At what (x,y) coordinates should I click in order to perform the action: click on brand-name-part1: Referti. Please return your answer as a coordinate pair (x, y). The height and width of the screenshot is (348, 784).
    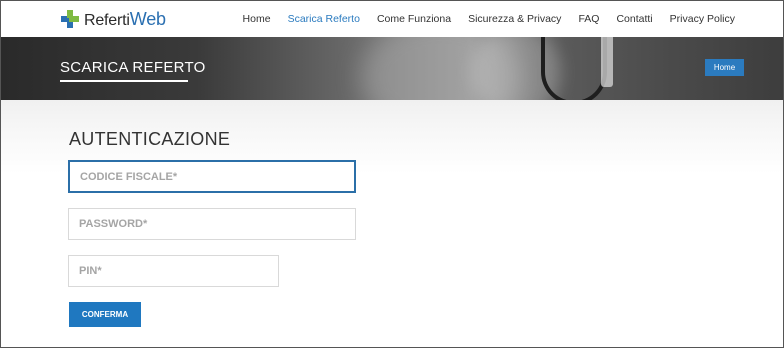
    Looking at the image, I should click on (107, 20).